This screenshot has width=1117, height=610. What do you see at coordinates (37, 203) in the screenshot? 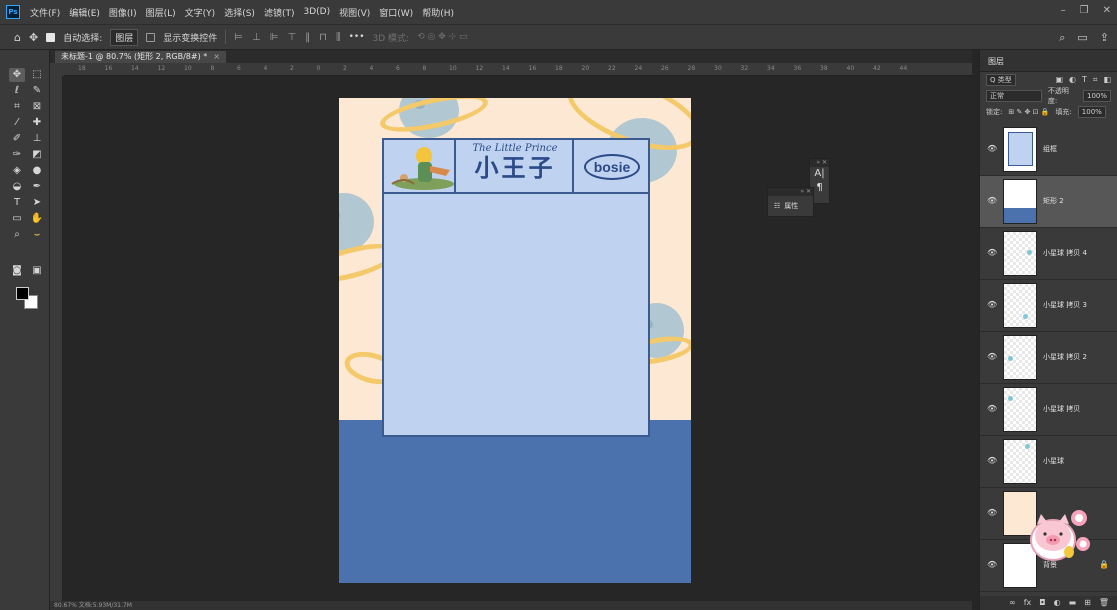
I see `path-select-icon: ➤` at bounding box center [37, 203].